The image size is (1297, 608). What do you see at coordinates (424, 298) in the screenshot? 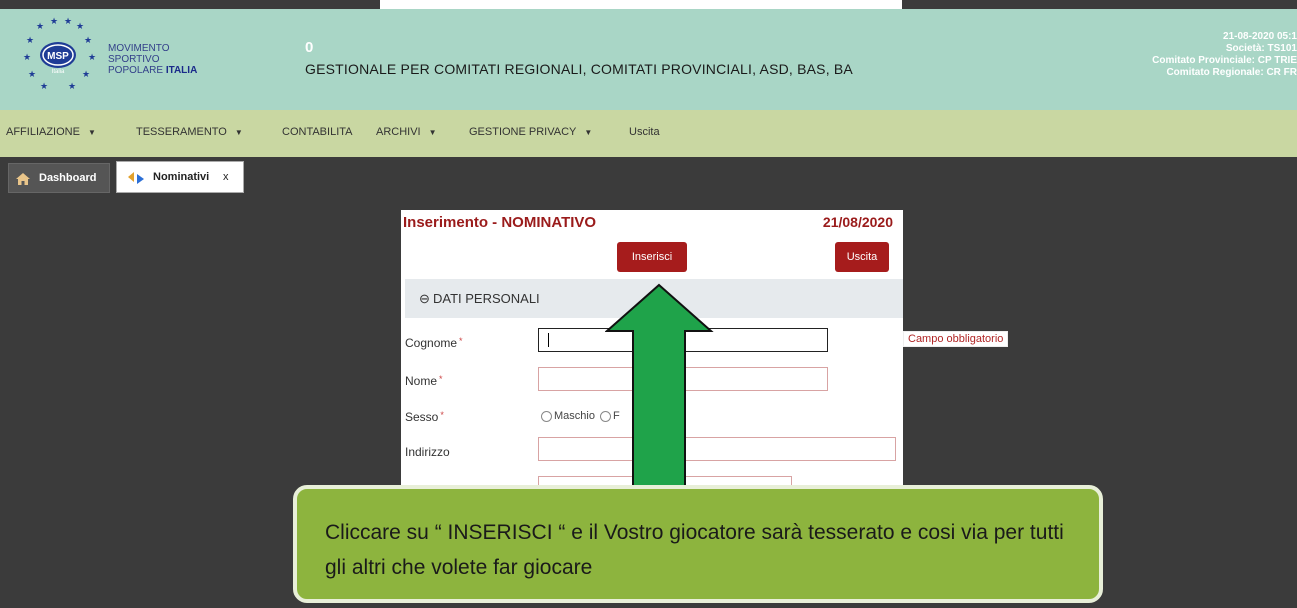
I see `minus-circle-icon: ⊖` at bounding box center [424, 298].